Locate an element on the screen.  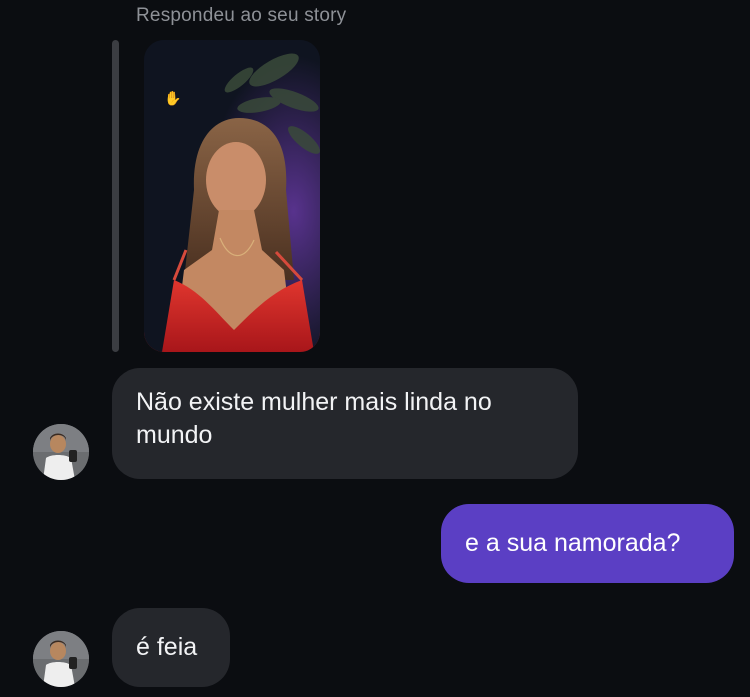
story-reply-label: Respondeu ao seu story is located at coordinates (241, 15).